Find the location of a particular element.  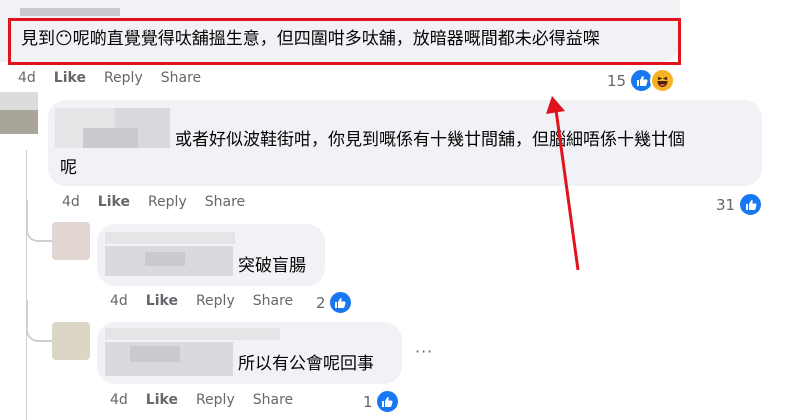

reaction-summary: 1 is located at coordinates (381, 401).